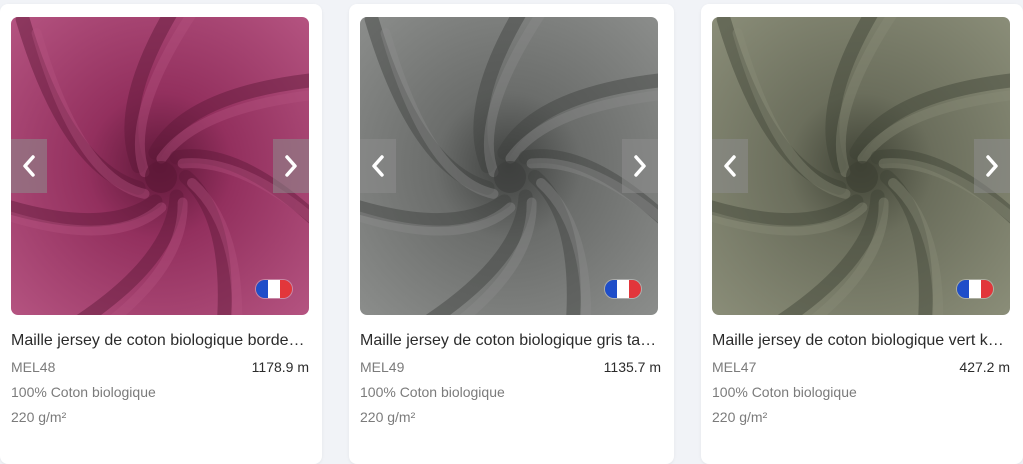 This screenshot has width=1023, height=464. What do you see at coordinates (632, 367) in the screenshot?
I see `product-stock-length: 1135.7 m` at bounding box center [632, 367].